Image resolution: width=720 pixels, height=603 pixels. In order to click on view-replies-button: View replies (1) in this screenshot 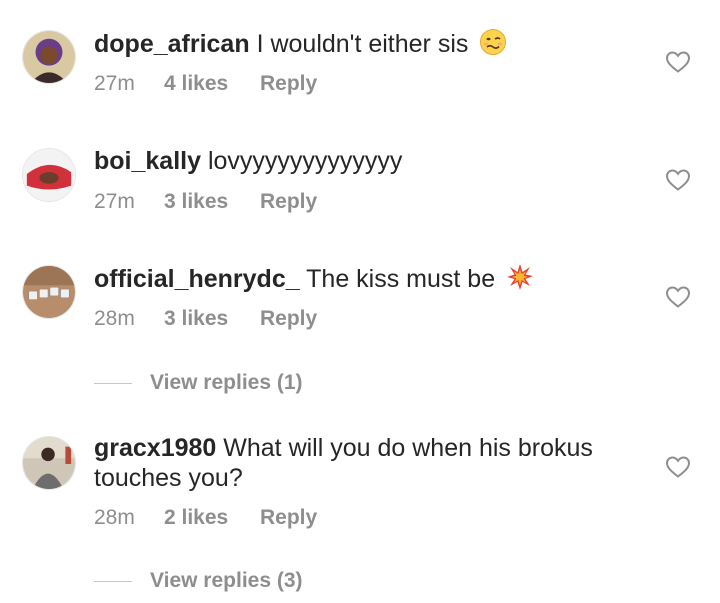, I will do `click(198, 383)`.